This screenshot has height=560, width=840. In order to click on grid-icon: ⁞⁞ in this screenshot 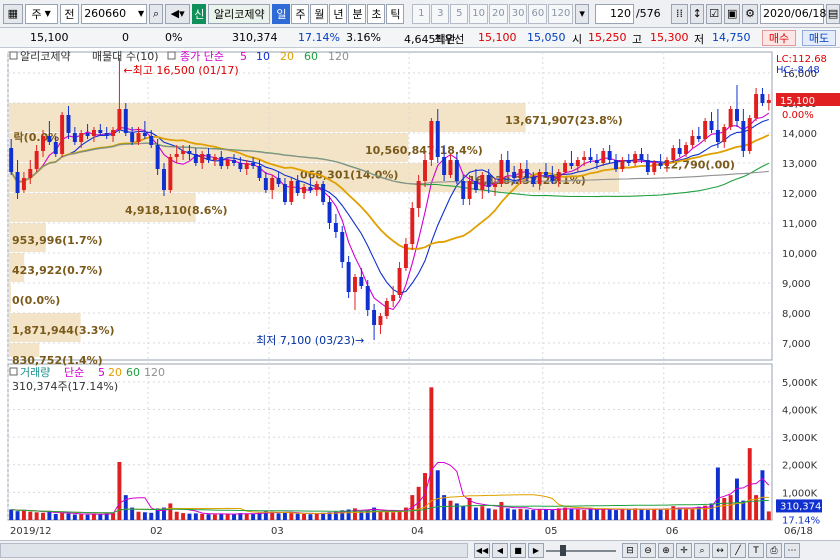, I will do `click(679, 13)`.